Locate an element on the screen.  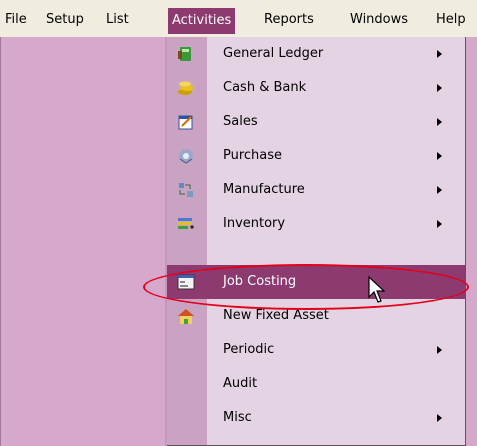
menu-item-inventory: Inventory is located at coordinates (316, 224).